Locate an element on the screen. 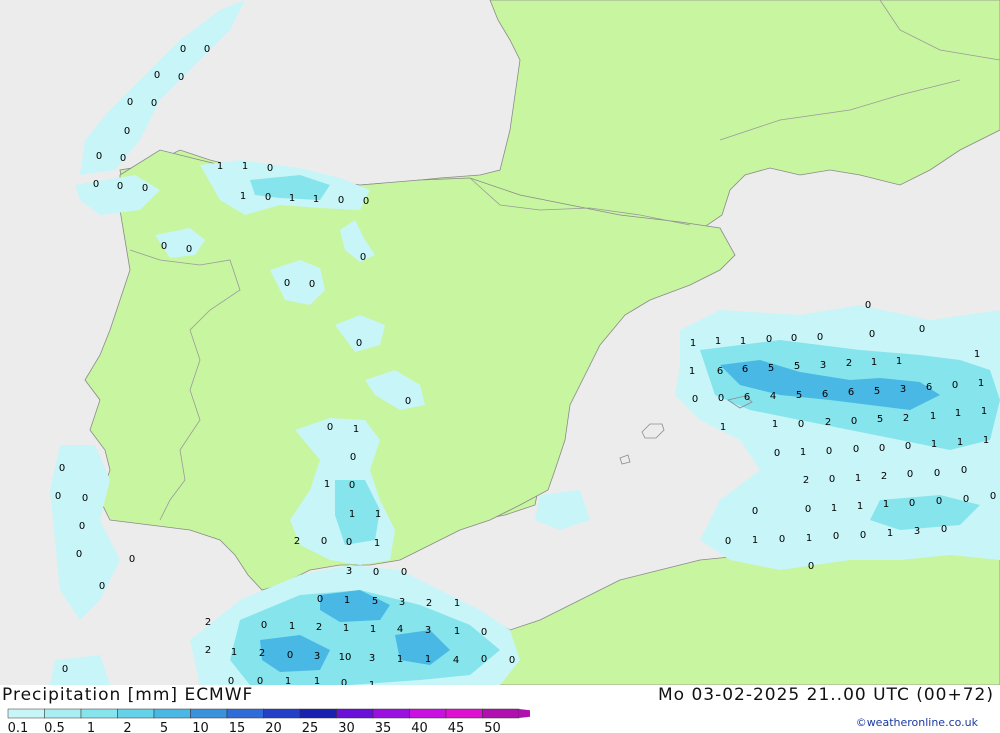 This screenshot has width=1000, height=733. legend-label: 0.1 is located at coordinates (18, 727).